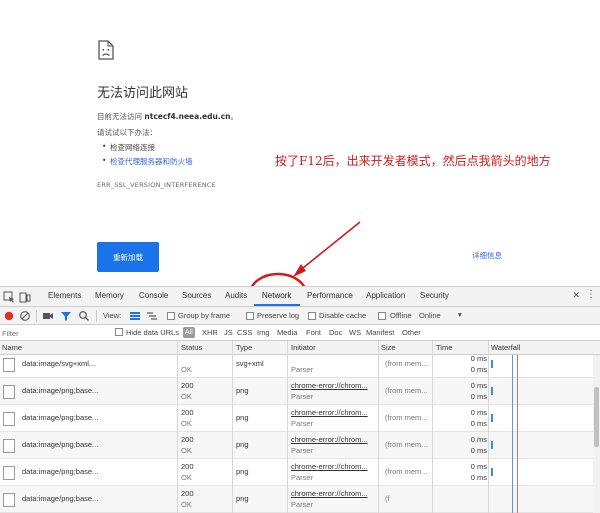 The width and height of the screenshot is (600, 513). I want to click on hide-data-urls-checkbox, so click(119, 332).